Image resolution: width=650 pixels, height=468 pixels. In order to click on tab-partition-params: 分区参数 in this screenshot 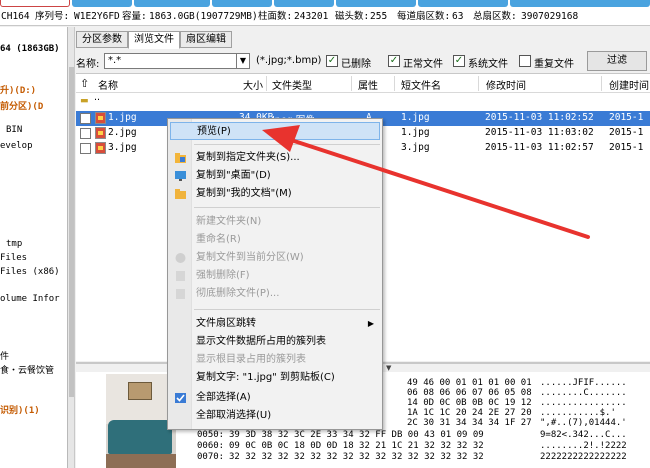, I will do `click(102, 39)`.